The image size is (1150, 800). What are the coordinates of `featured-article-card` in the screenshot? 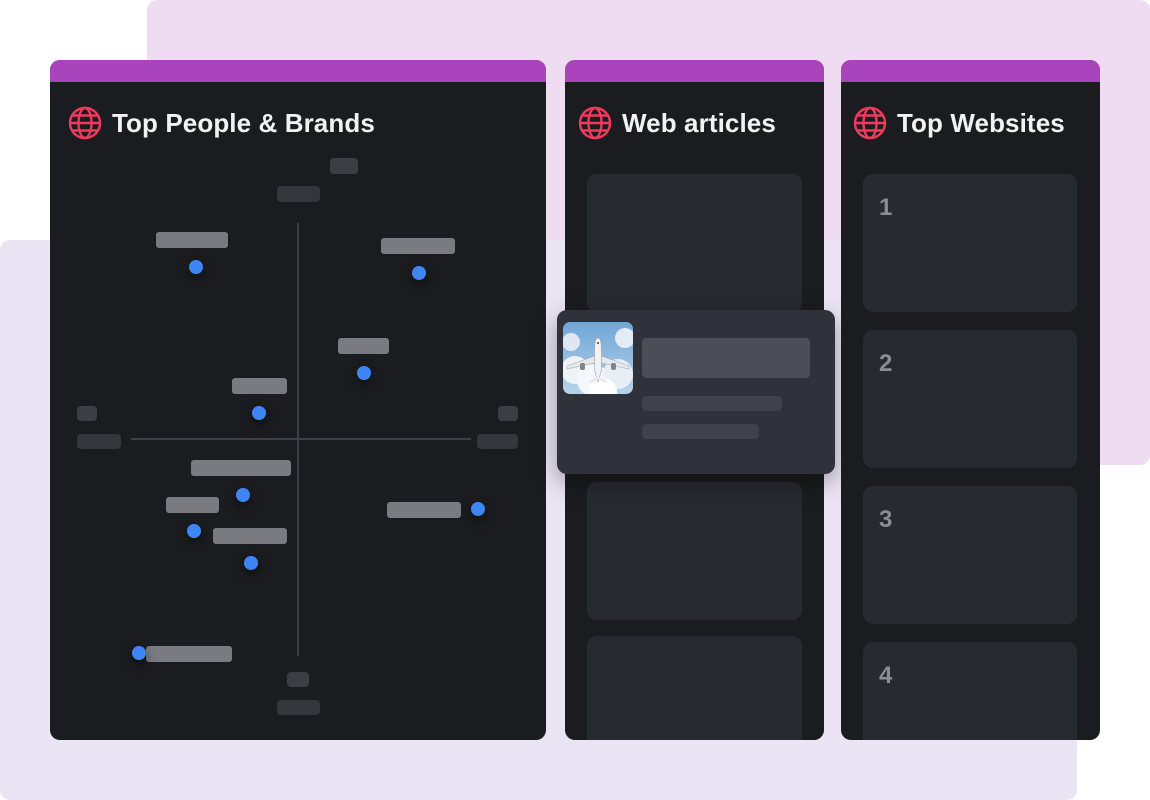 It's located at (696, 392).